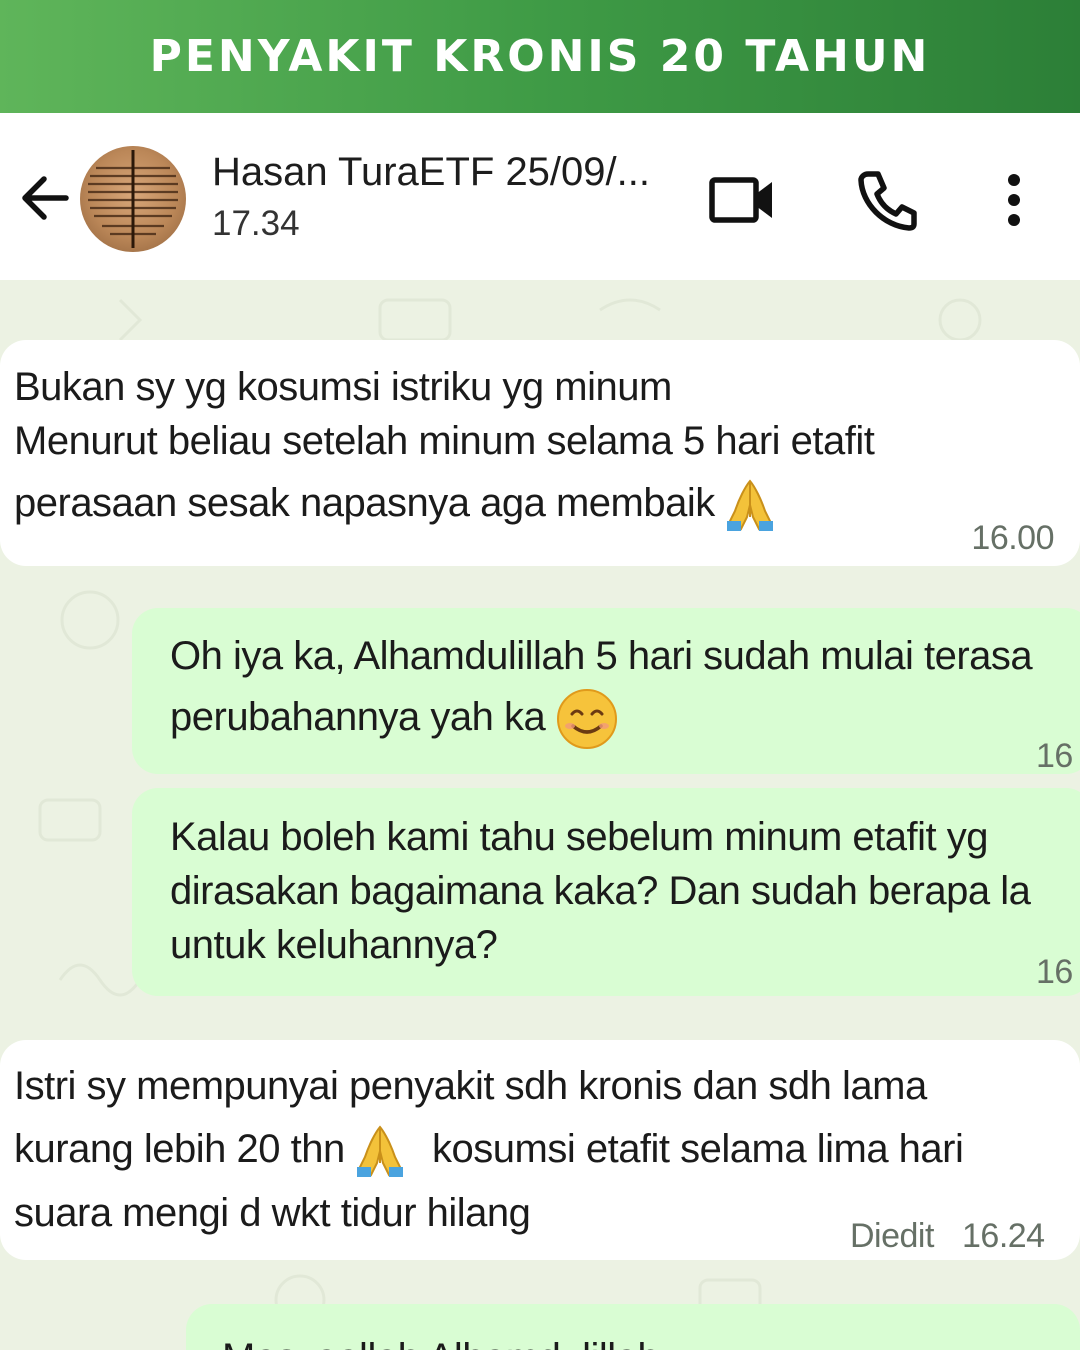 This screenshot has width=1080, height=1350. I want to click on message-text-line: kurang lebih 20 thn, so click(179, 1149).